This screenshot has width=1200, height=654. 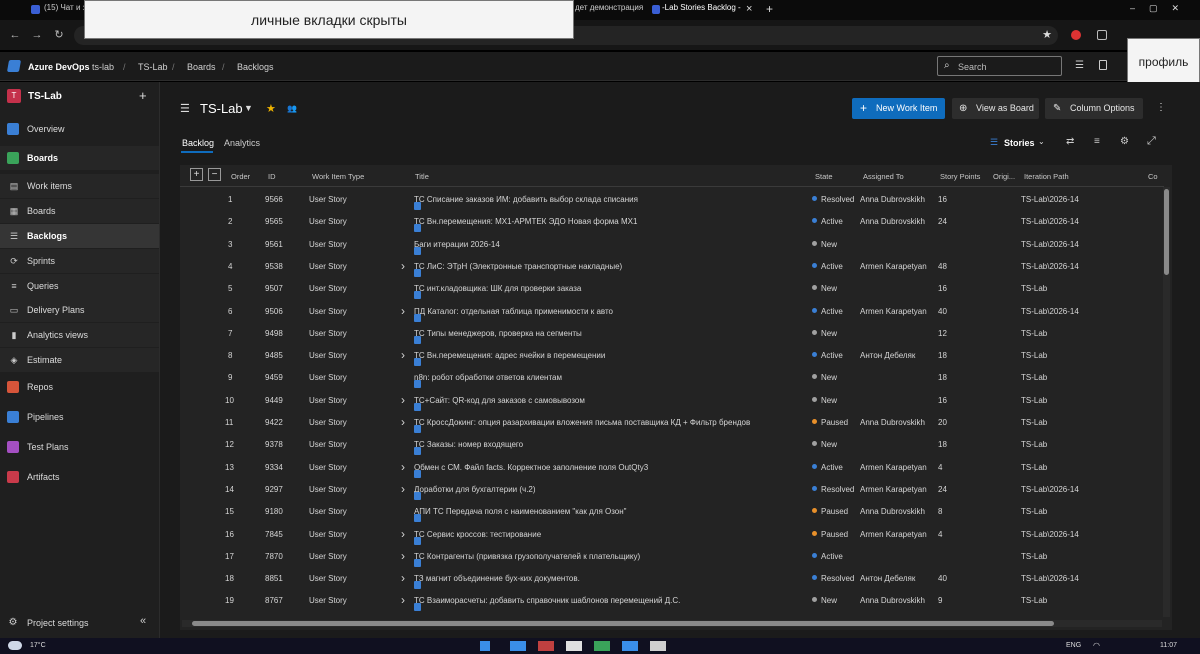 What do you see at coordinates (1073, 645) in the screenshot?
I see `language-indicator: ENG` at bounding box center [1073, 645].